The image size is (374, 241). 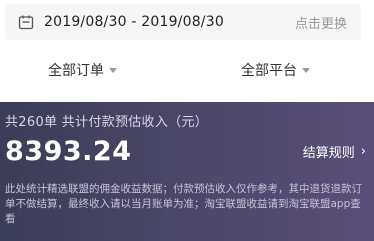 What do you see at coordinates (328, 153) in the screenshot?
I see `settlement-rules-label: 结算规则` at bounding box center [328, 153].